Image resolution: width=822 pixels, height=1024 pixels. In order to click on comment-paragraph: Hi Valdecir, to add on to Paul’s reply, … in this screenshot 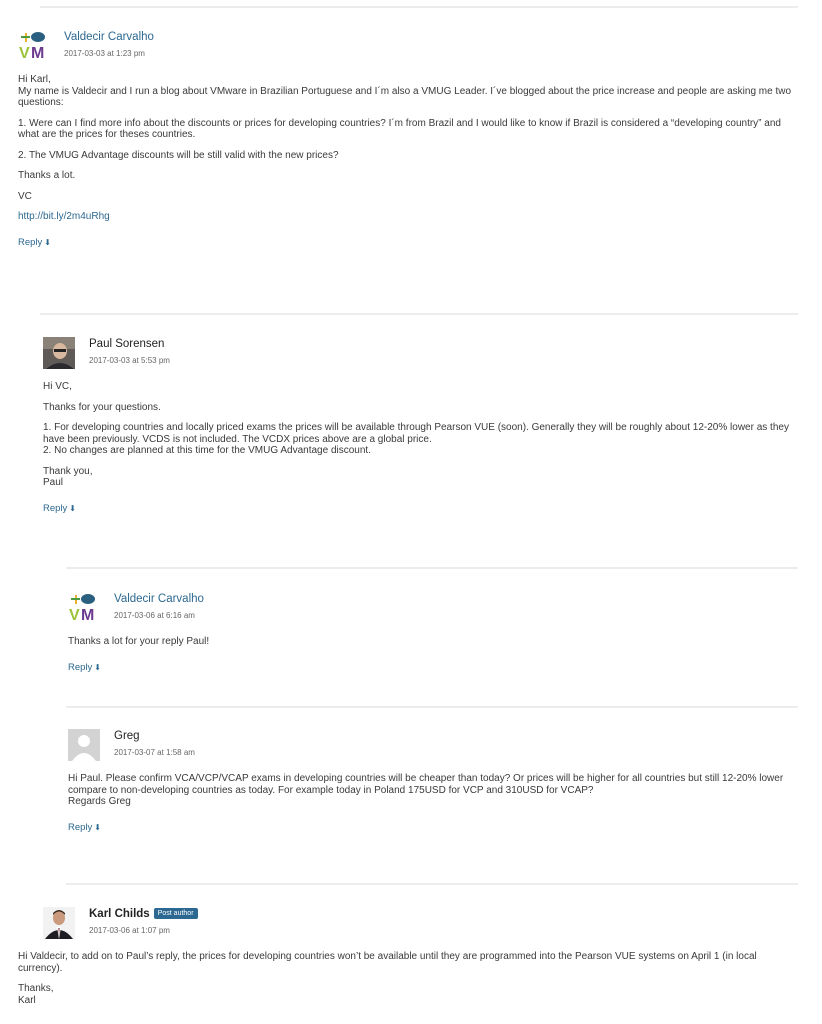, I will do `click(387, 962)`.